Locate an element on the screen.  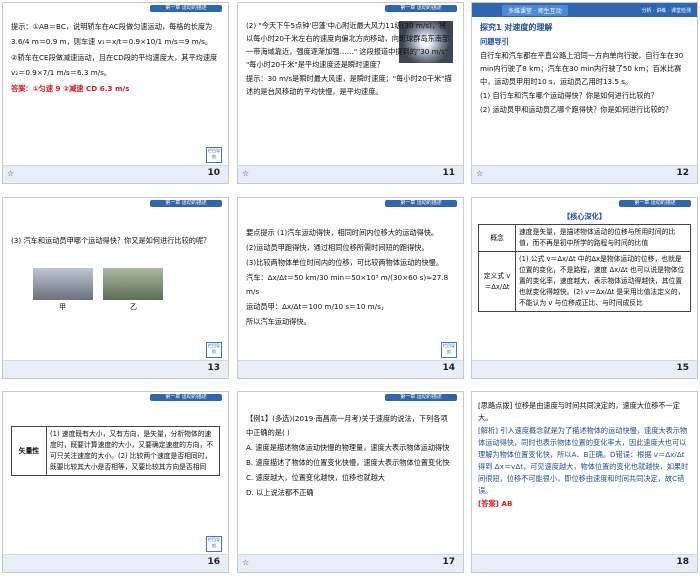
slide-footer: ☆ 12 is located at coordinates (584, 174).